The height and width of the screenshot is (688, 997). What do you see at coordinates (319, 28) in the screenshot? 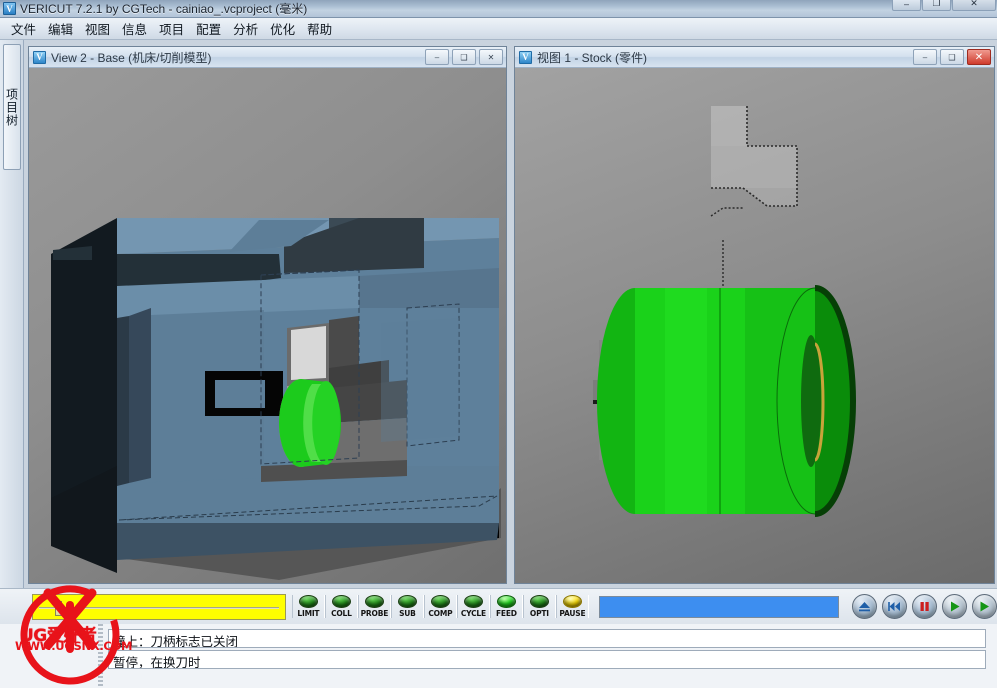
I see `menu-item-help: 帮助` at bounding box center [319, 28].